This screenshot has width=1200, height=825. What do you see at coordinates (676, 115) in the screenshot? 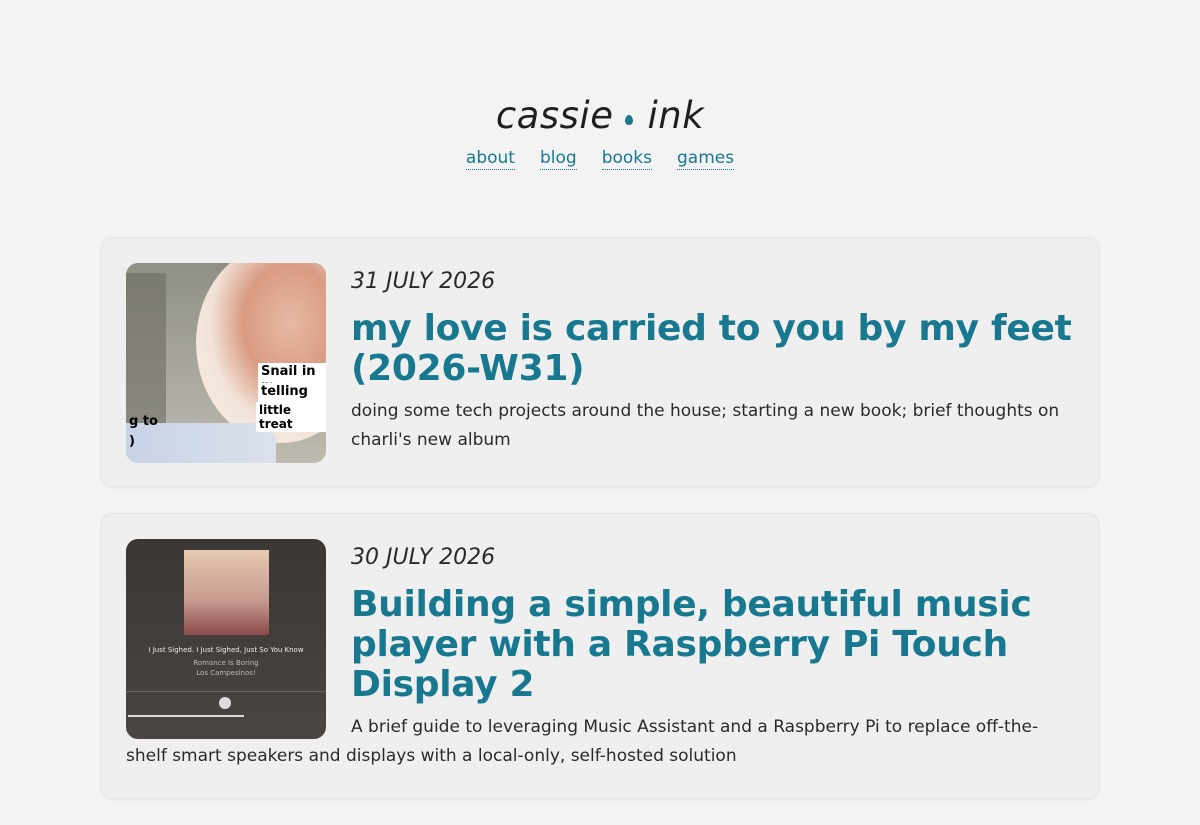
I see `logo-text-right: ink` at bounding box center [676, 115].